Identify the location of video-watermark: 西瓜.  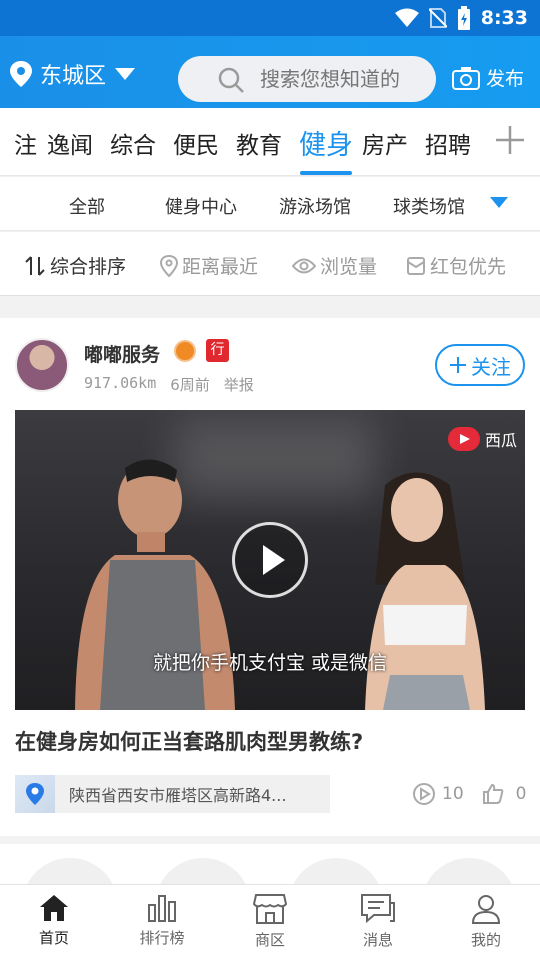
(482, 439).